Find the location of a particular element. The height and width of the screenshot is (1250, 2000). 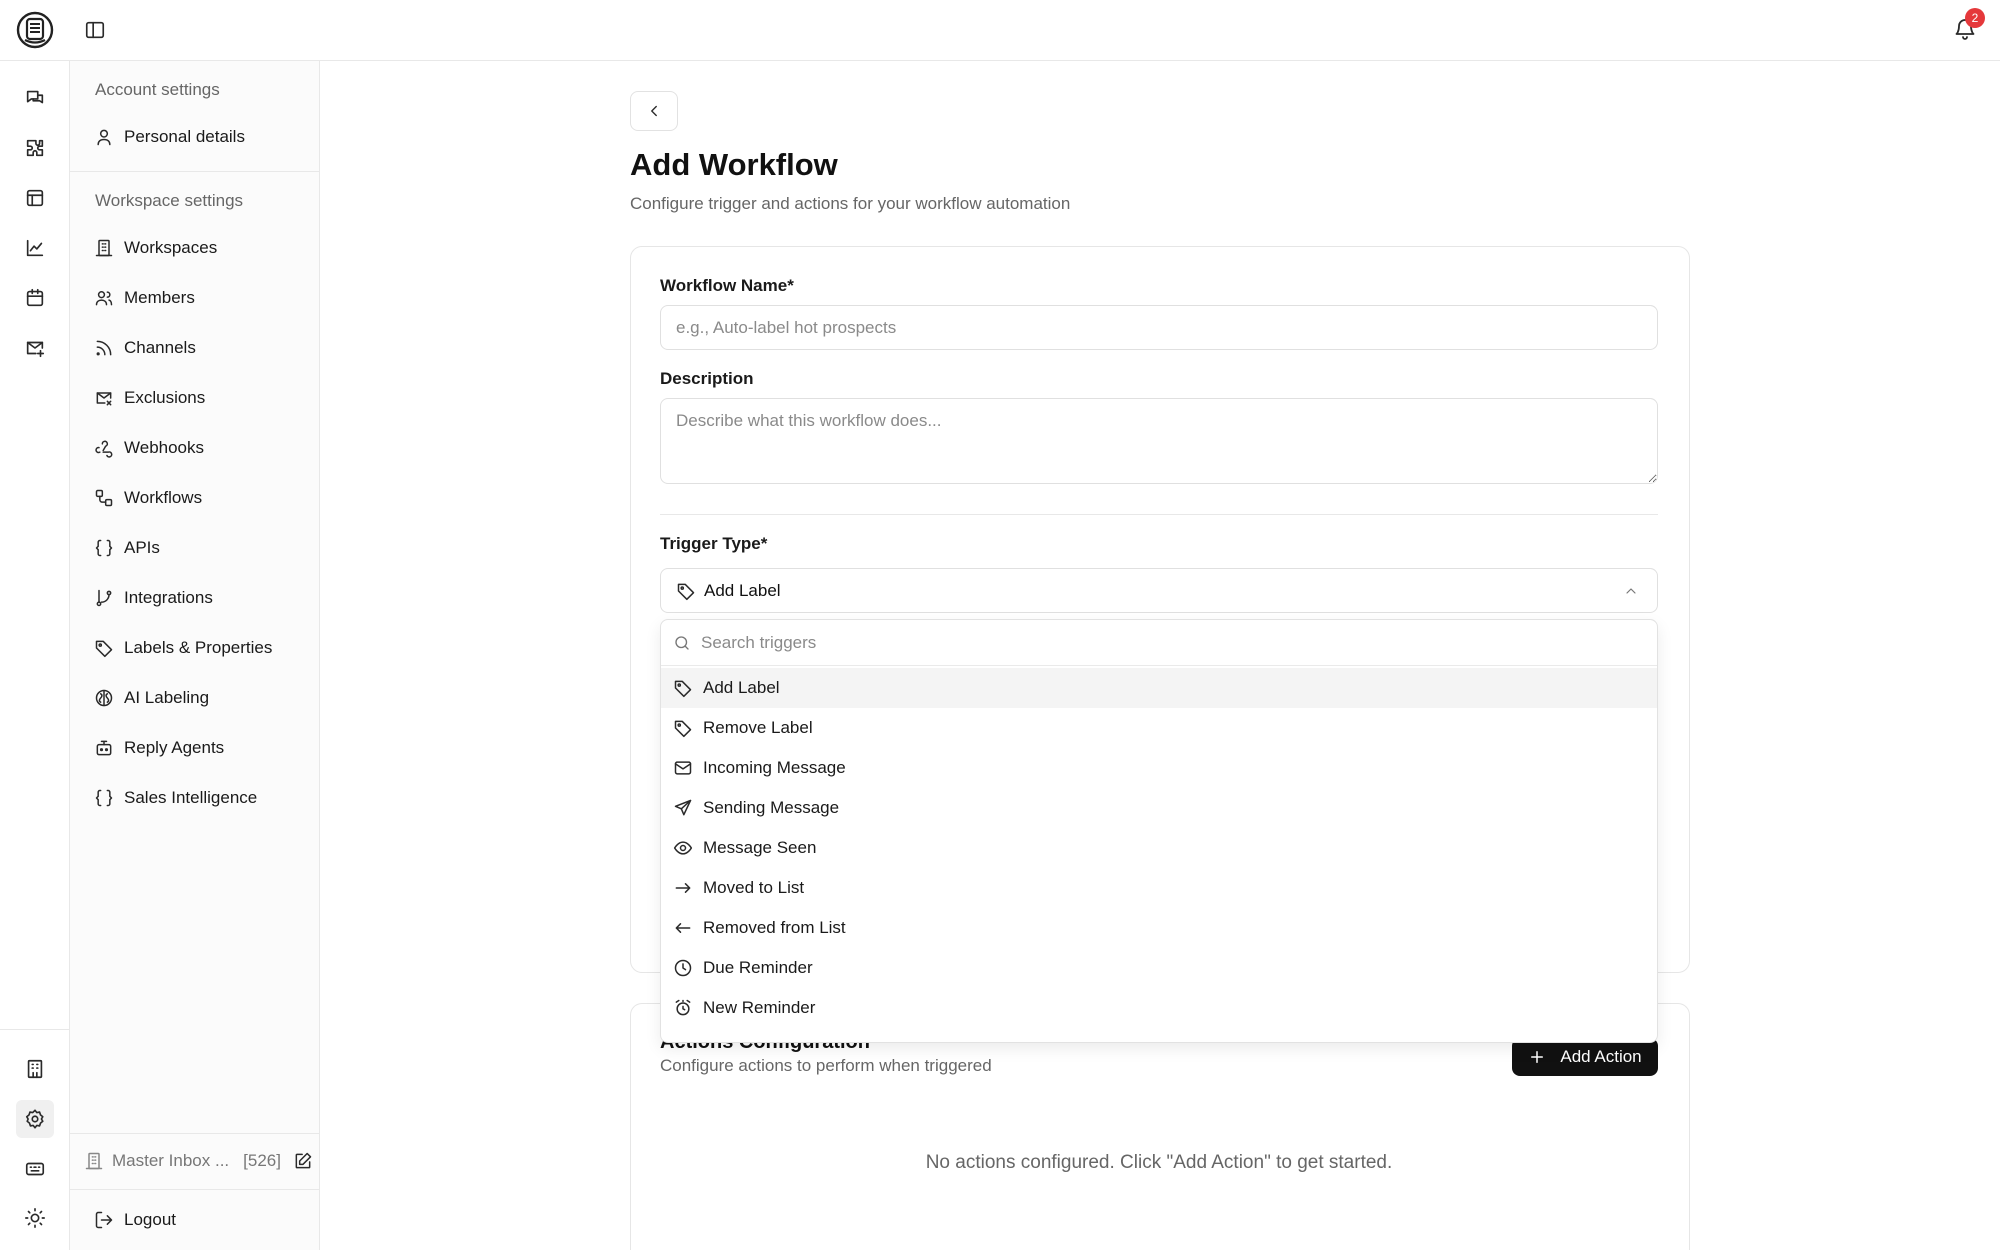

trigger-option-sending-message: Sending Message is located at coordinates (1159, 808).